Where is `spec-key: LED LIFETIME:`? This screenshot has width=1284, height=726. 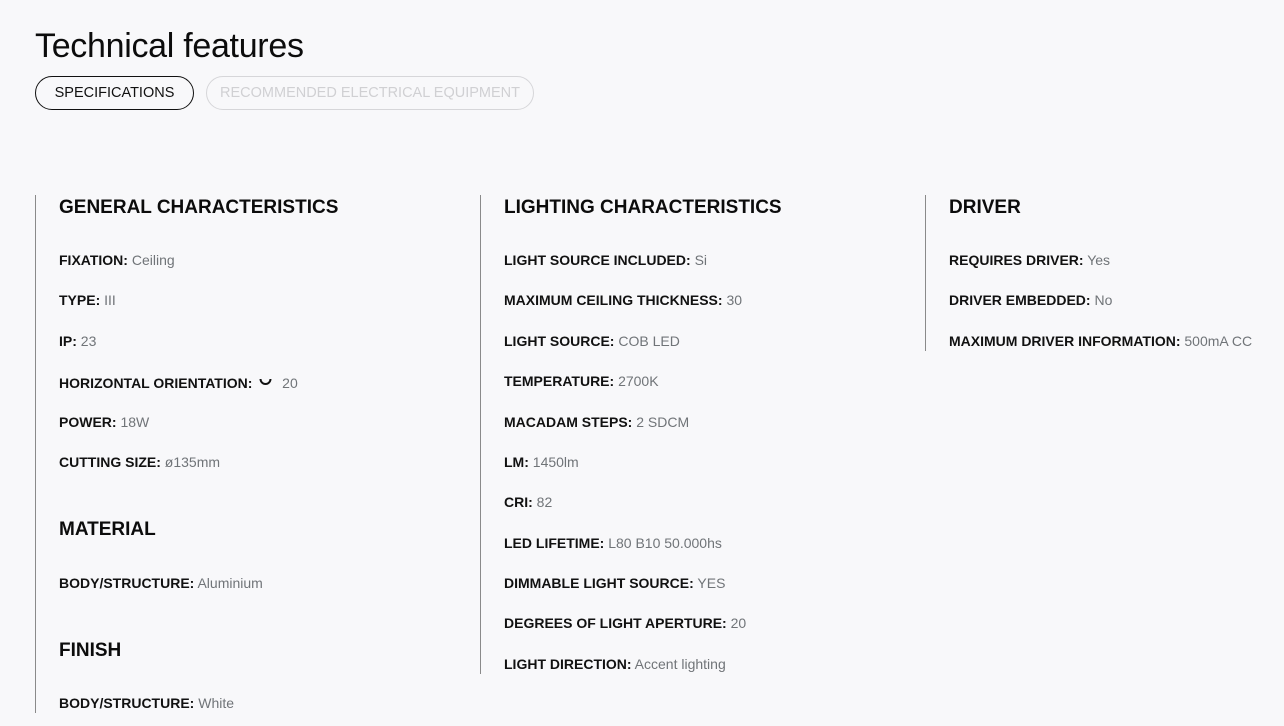 spec-key: LED LIFETIME: is located at coordinates (554, 543).